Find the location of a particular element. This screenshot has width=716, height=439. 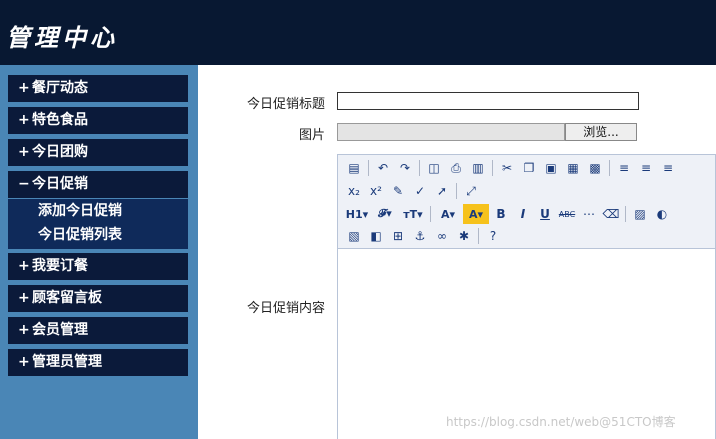

hr-icon: ⋯ is located at coordinates (589, 214).